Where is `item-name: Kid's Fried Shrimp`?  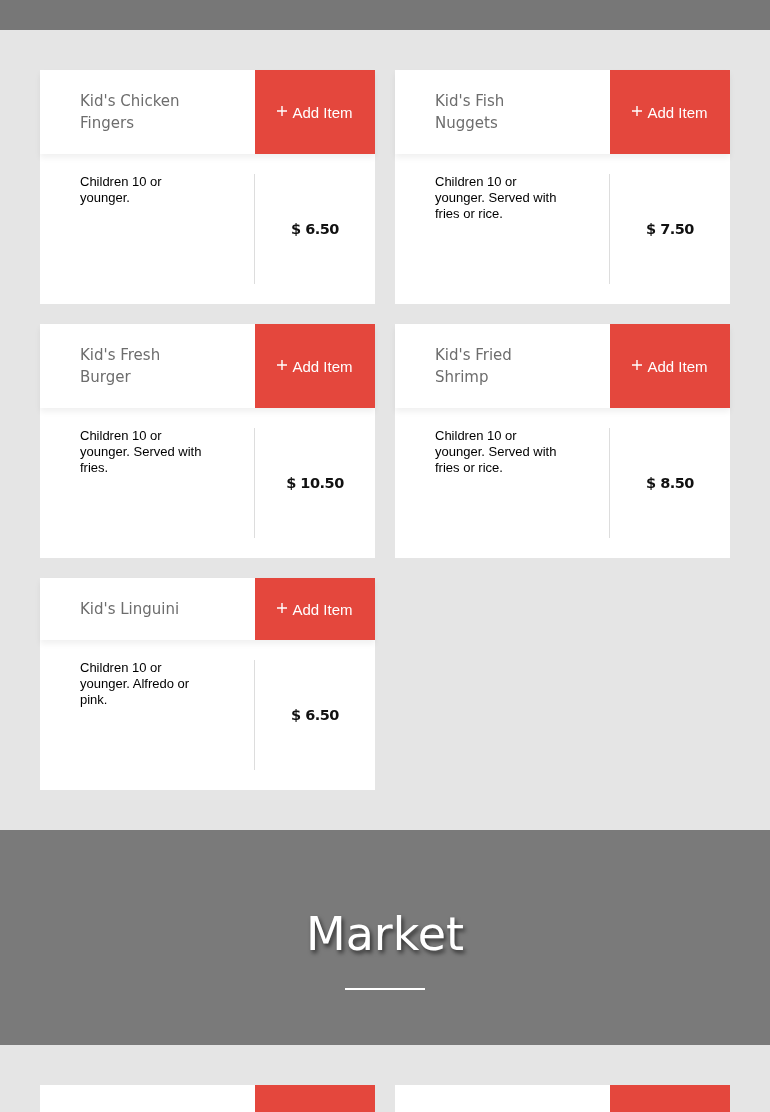 item-name: Kid's Fried Shrimp is located at coordinates (473, 366).